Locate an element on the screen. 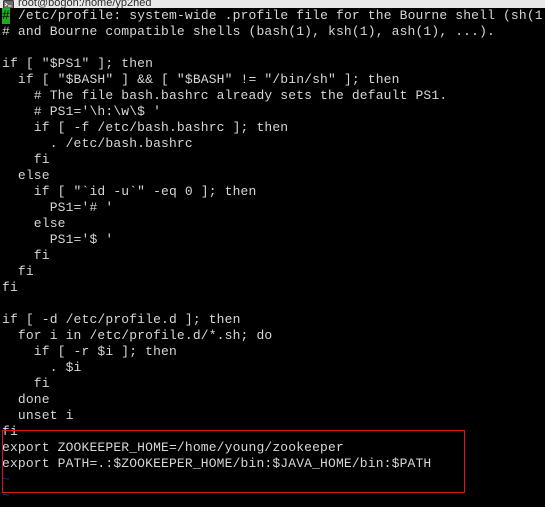 This screenshot has height=507, width=545. terminal-line: # PS1='\h:\w\$ ' is located at coordinates (82, 111).